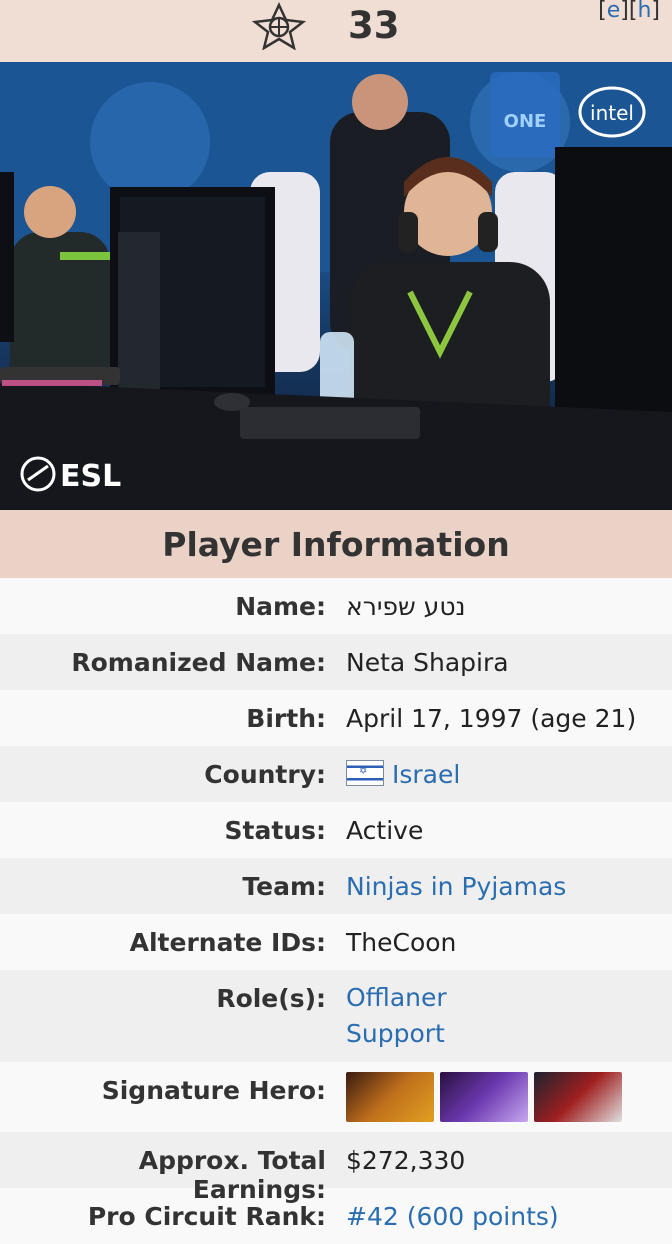 This screenshot has width=672, height=1244. Describe the element at coordinates (396, 998) in the screenshot. I see `role-link-offlaner: Offlaner` at that location.